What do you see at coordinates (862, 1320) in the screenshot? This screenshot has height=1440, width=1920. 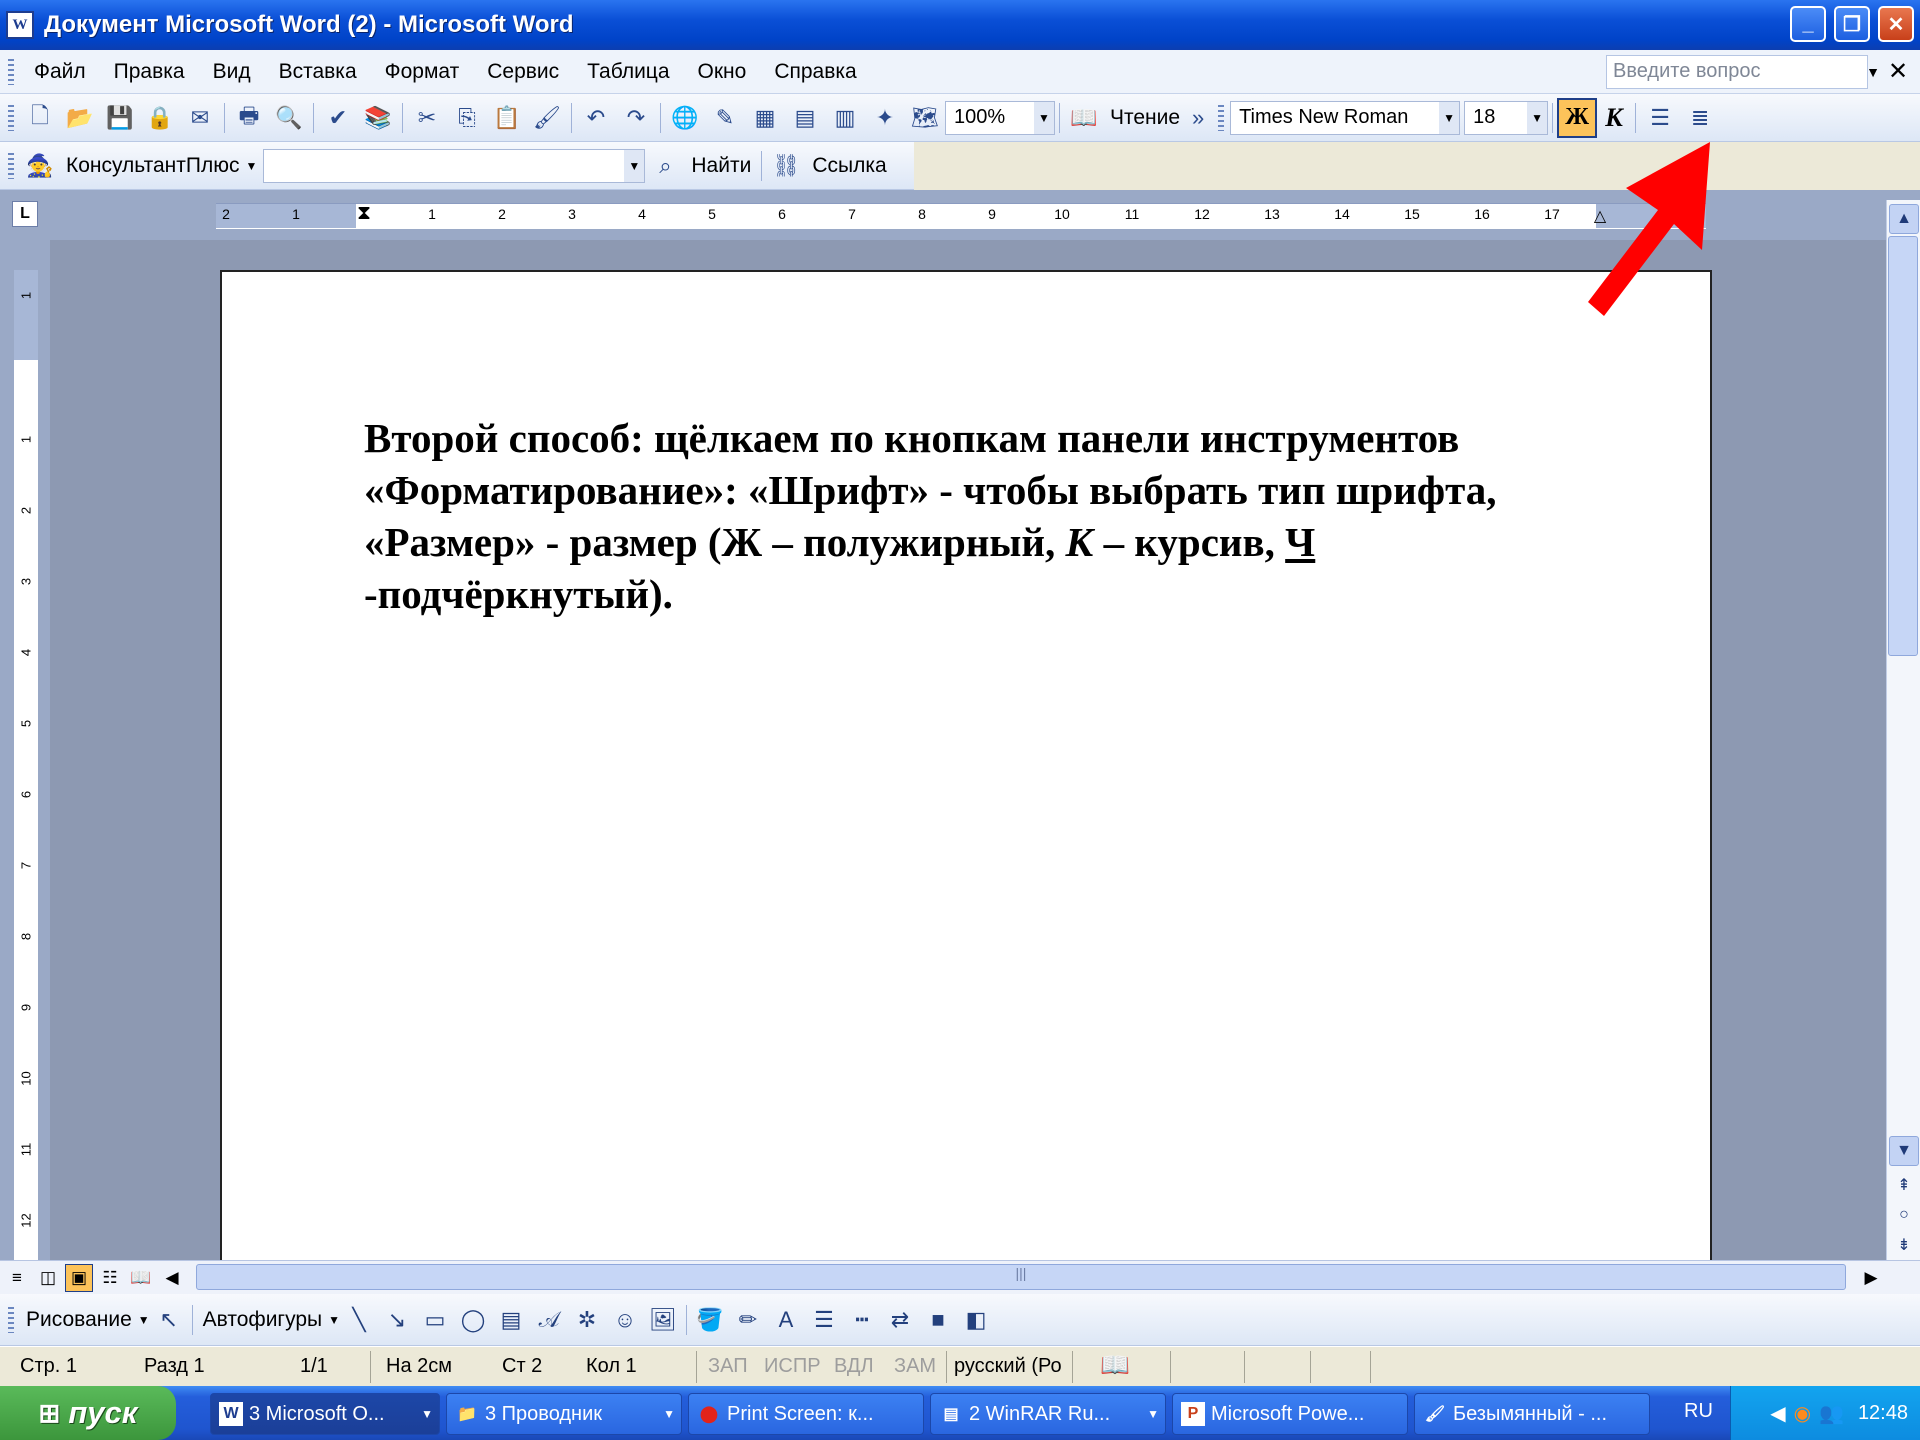 I see `dash-style-icon: ┅` at bounding box center [862, 1320].